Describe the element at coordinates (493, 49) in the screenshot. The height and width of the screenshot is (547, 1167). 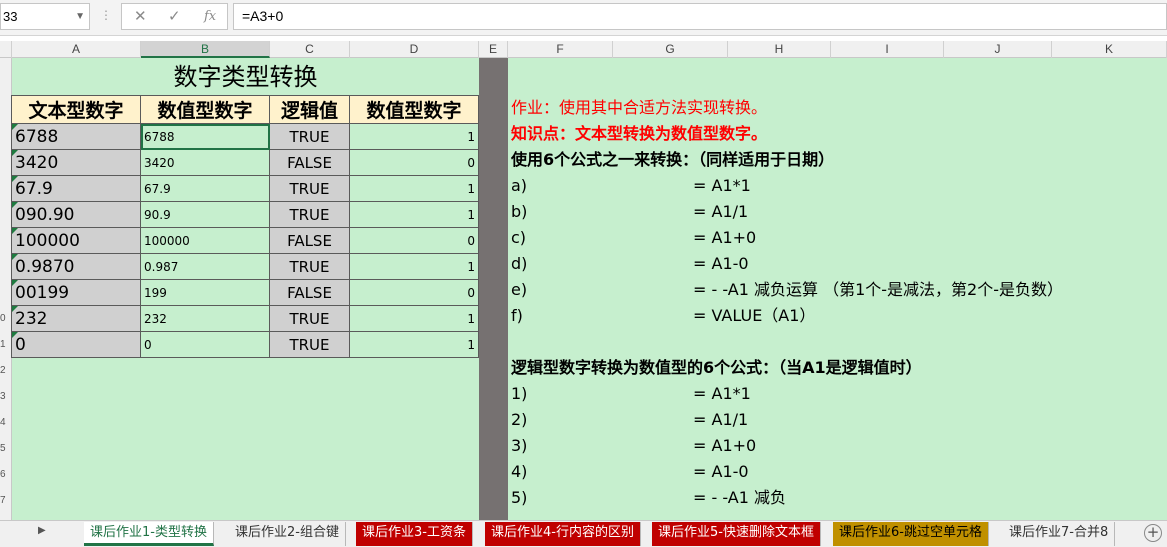
I see `column-header-e: E` at that location.